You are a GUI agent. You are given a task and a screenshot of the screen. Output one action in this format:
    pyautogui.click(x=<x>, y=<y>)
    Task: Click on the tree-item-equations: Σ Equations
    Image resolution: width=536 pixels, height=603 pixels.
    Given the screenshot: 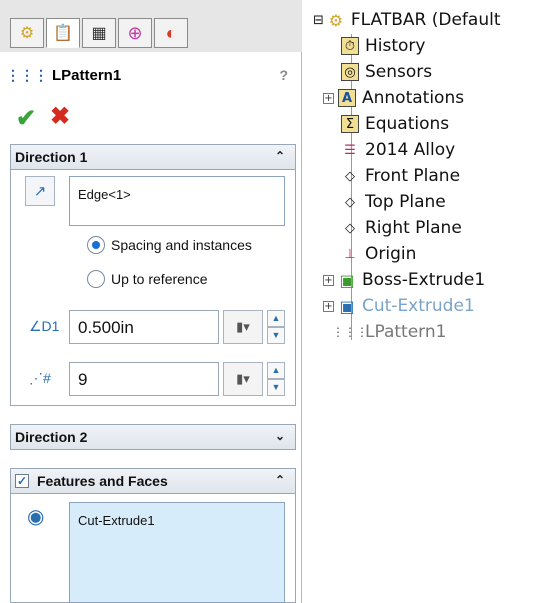 What is the action you would take?
    pyautogui.click(x=395, y=124)
    